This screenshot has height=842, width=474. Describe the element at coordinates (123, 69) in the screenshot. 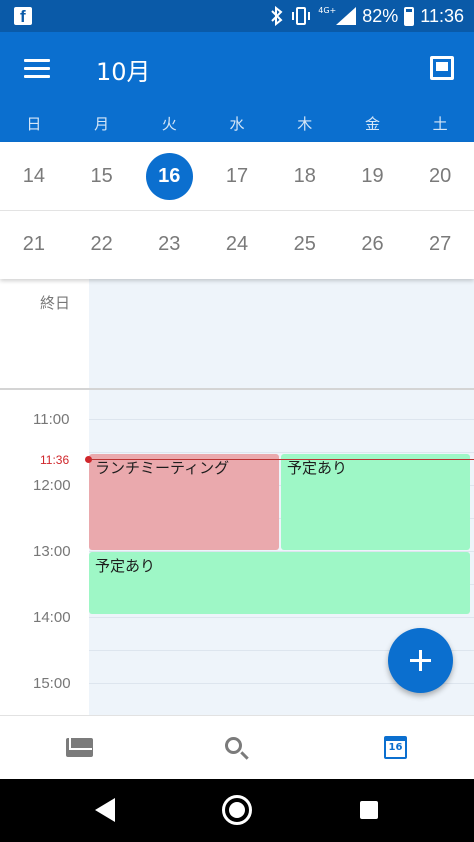

I see `page-title: 10月` at that location.